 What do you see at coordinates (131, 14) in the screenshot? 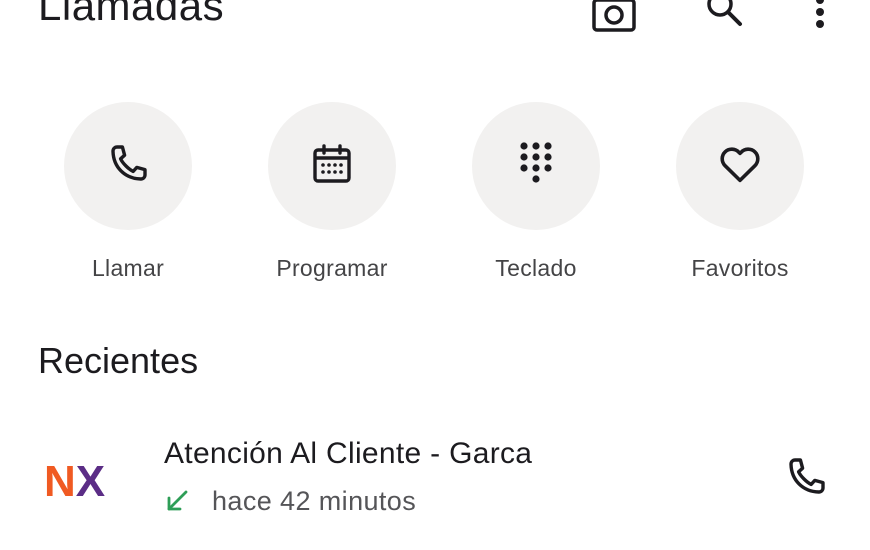
I see `page-title: Llamadas` at bounding box center [131, 14].